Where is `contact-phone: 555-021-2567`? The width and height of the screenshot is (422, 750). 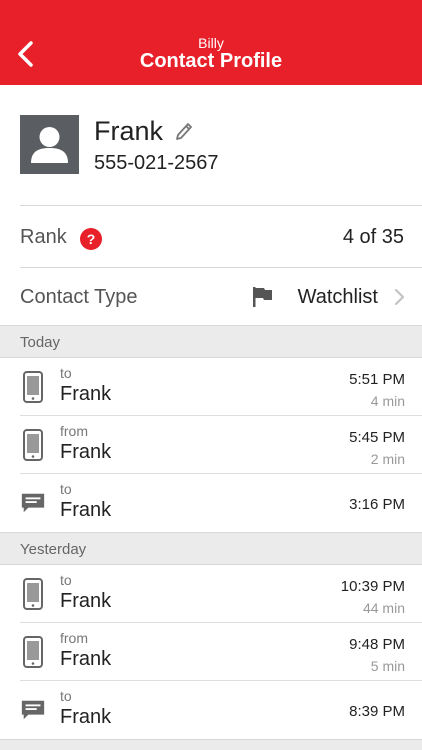 contact-phone: 555-021-2567 is located at coordinates (156, 163).